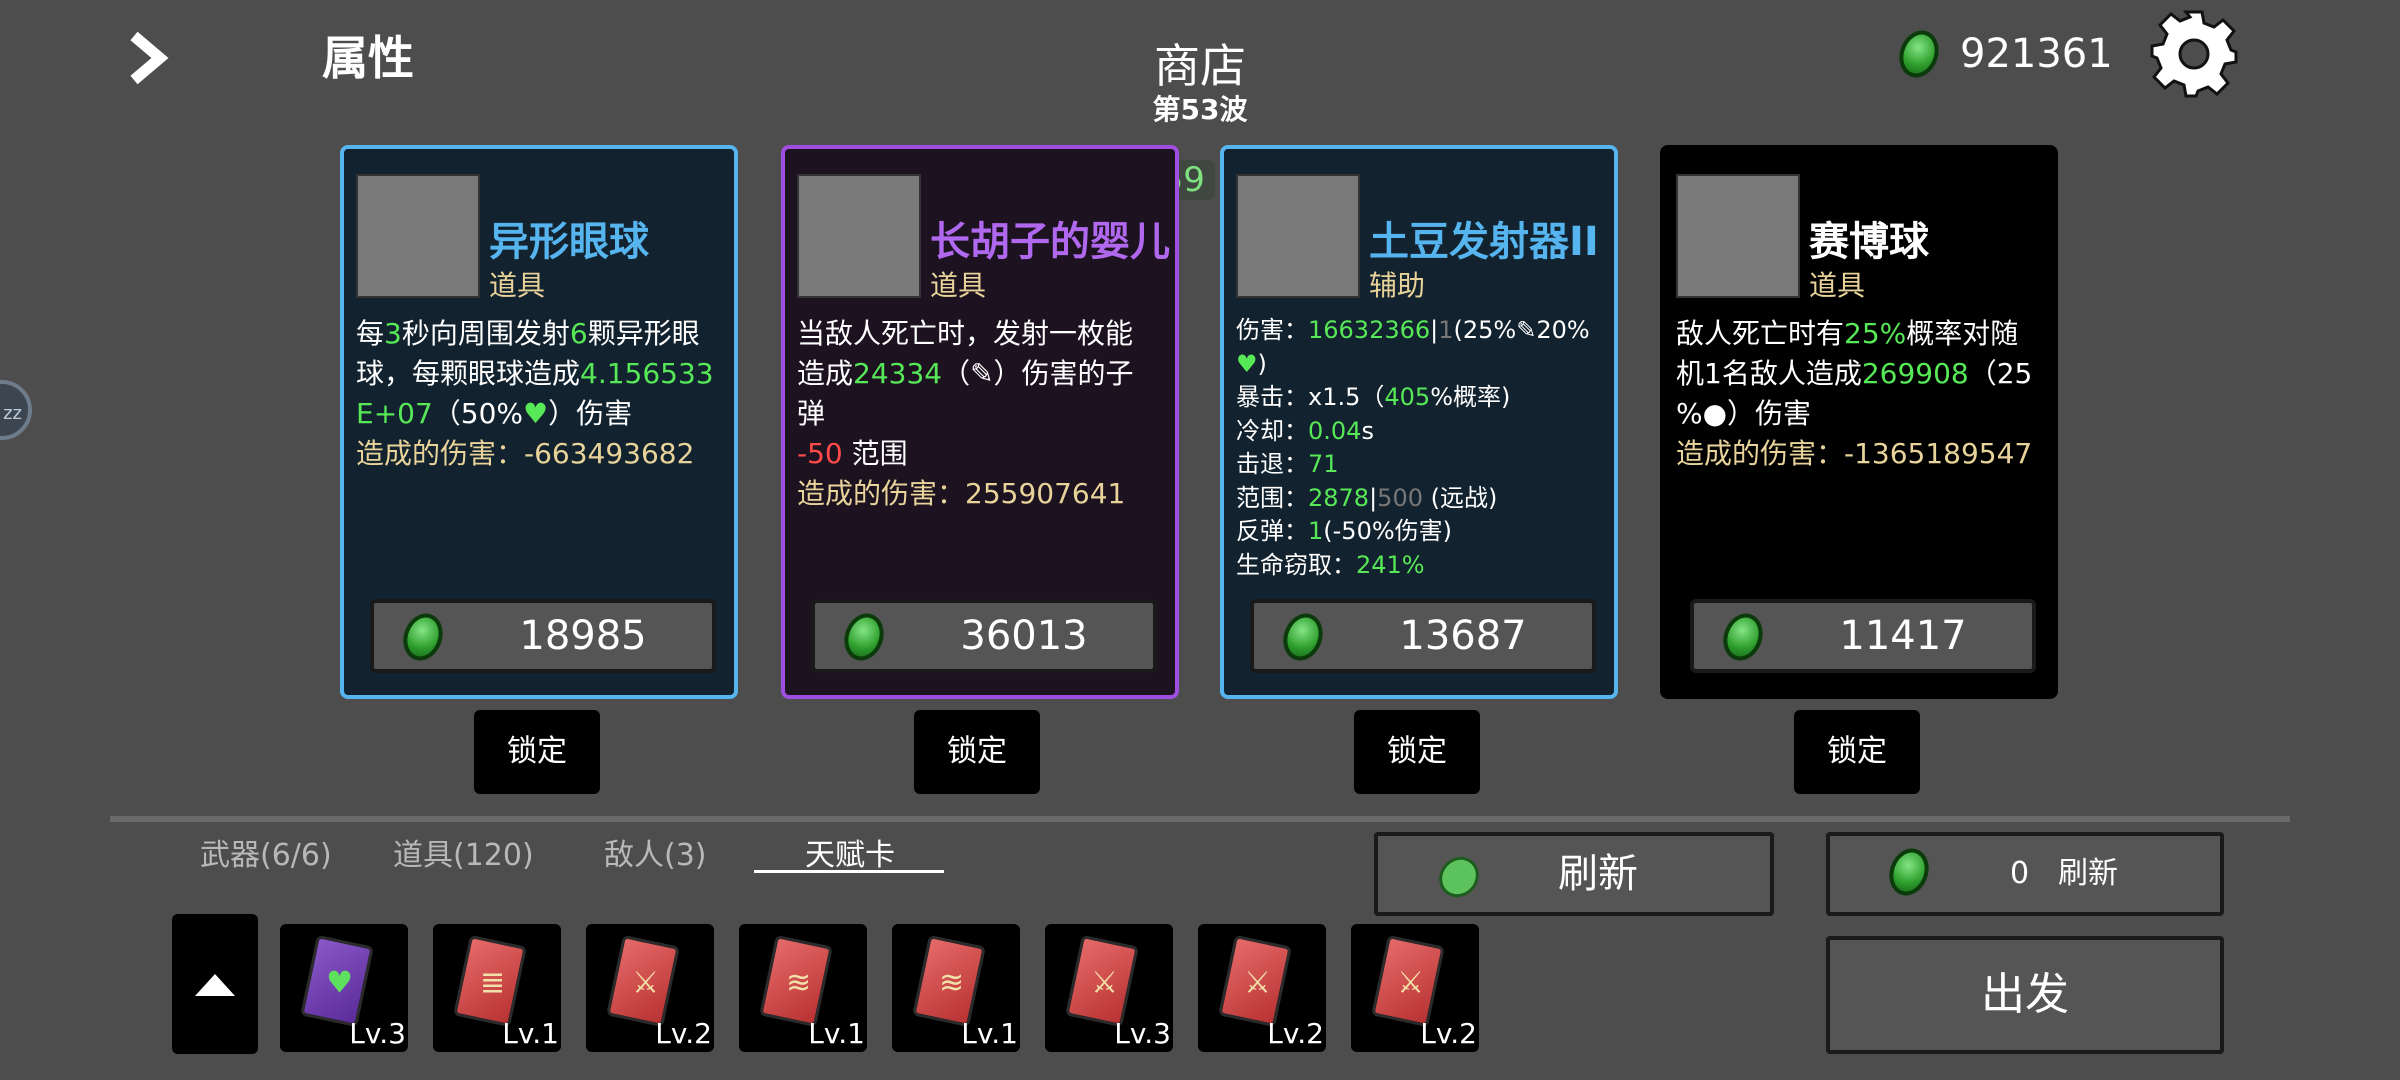 This screenshot has height=1080, width=2400. Describe the element at coordinates (1272, 497) in the screenshot. I see `description-text: 范围：` at that location.